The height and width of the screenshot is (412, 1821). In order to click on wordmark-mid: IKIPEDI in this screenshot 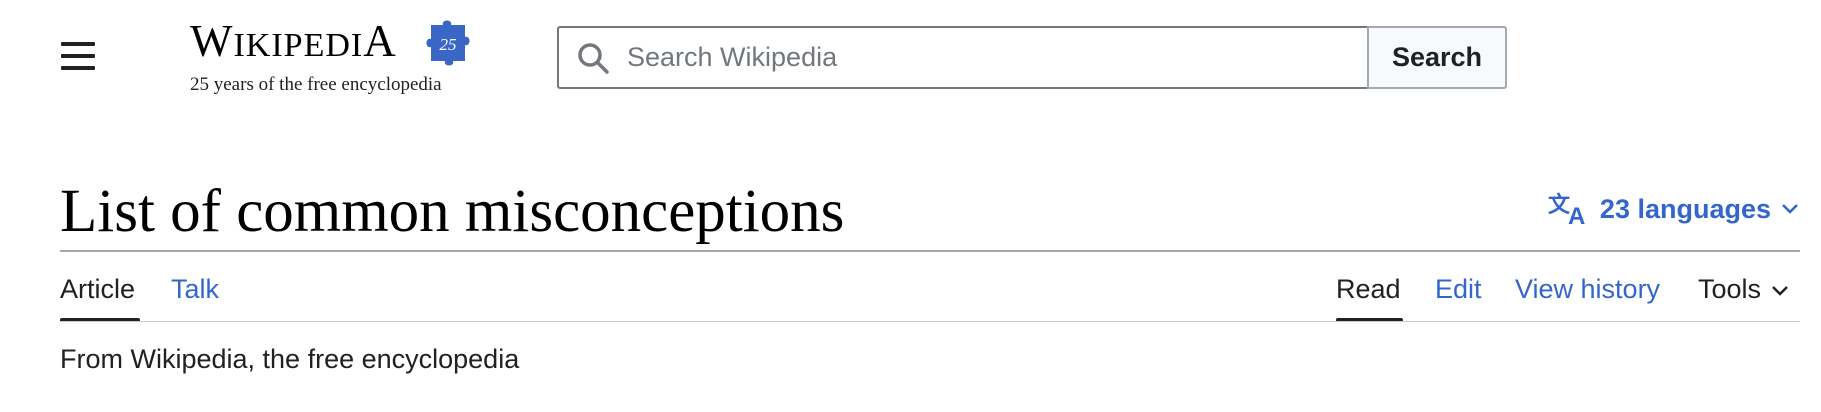, I will do `click(298, 45)`.